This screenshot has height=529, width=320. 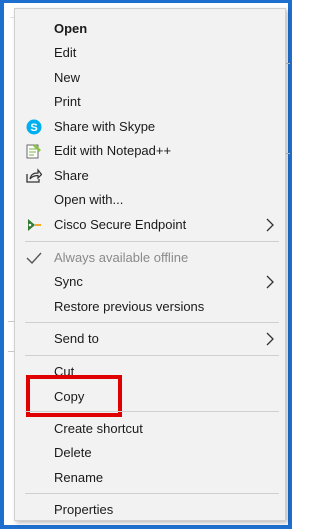 I want to click on menu-item-label: Cisco Secure Endpoint, so click(x=120, y=224).